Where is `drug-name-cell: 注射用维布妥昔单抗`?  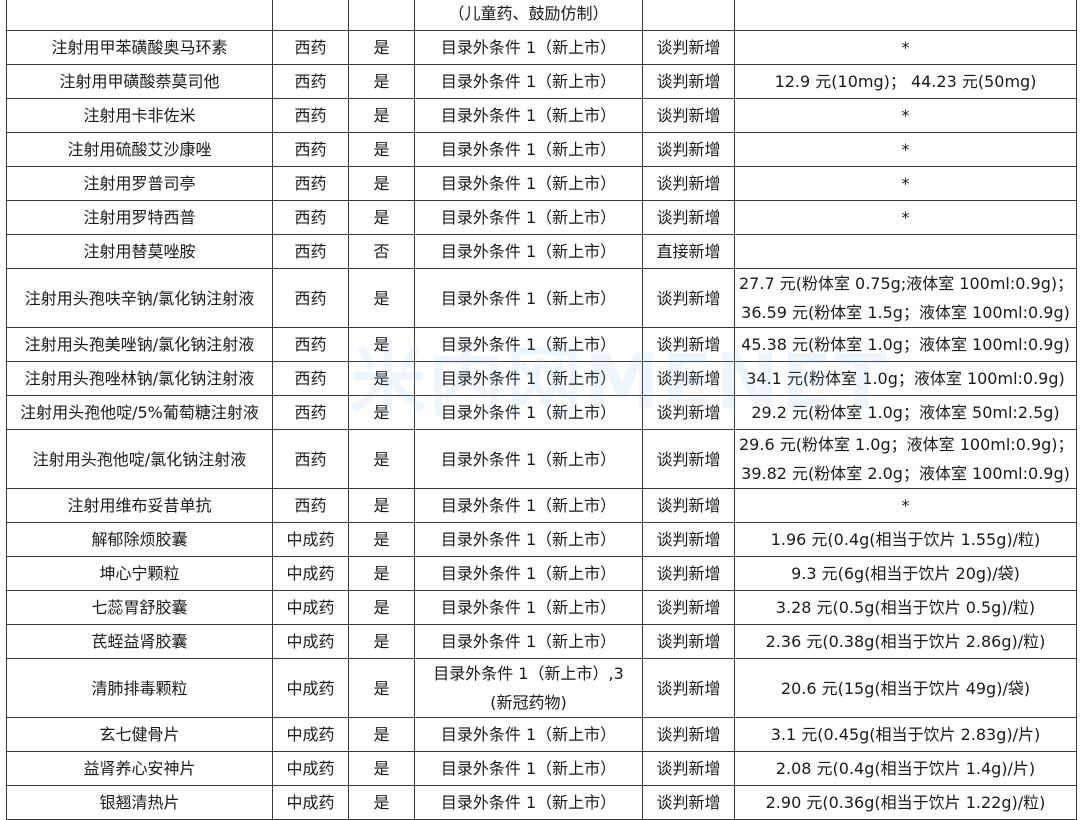
drug-name-cell: 注射用维布妥昔单抗 is located at coordinates (139, 505).